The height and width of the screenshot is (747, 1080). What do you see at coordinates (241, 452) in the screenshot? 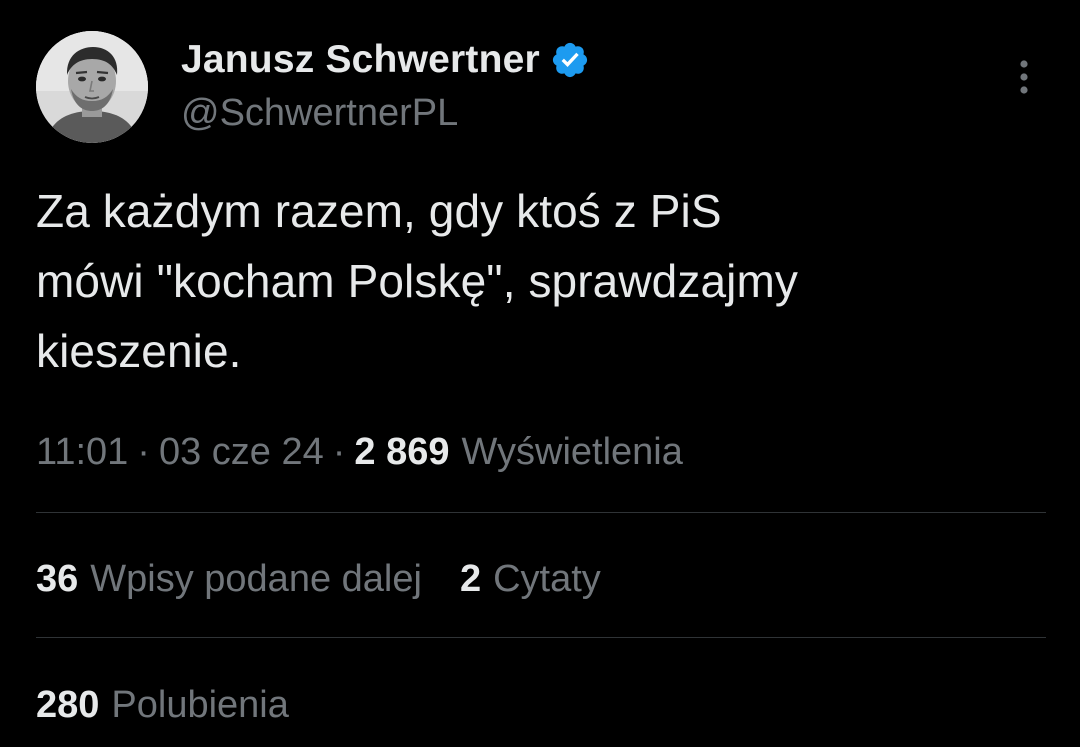
I see `tweet-date: 03 cze 24` at bounding box center [241, 452].